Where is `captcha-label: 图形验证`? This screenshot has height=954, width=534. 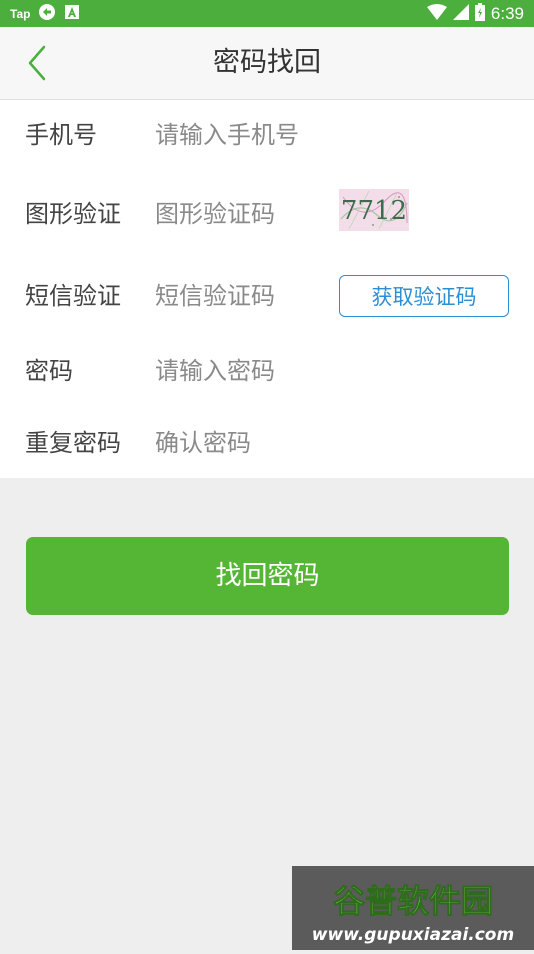 captcha-label: 图形验证 is located at coordinates (73, 214).